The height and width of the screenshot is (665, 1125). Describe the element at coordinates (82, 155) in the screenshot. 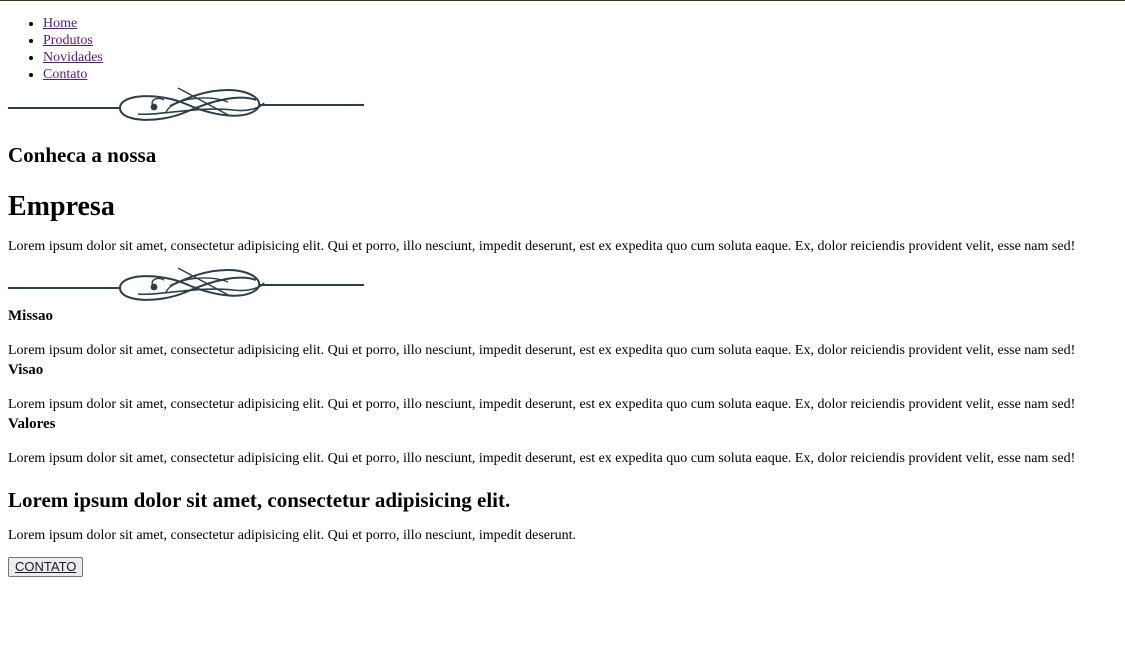

I see `about-lead: Conheca a nossa` at that location.